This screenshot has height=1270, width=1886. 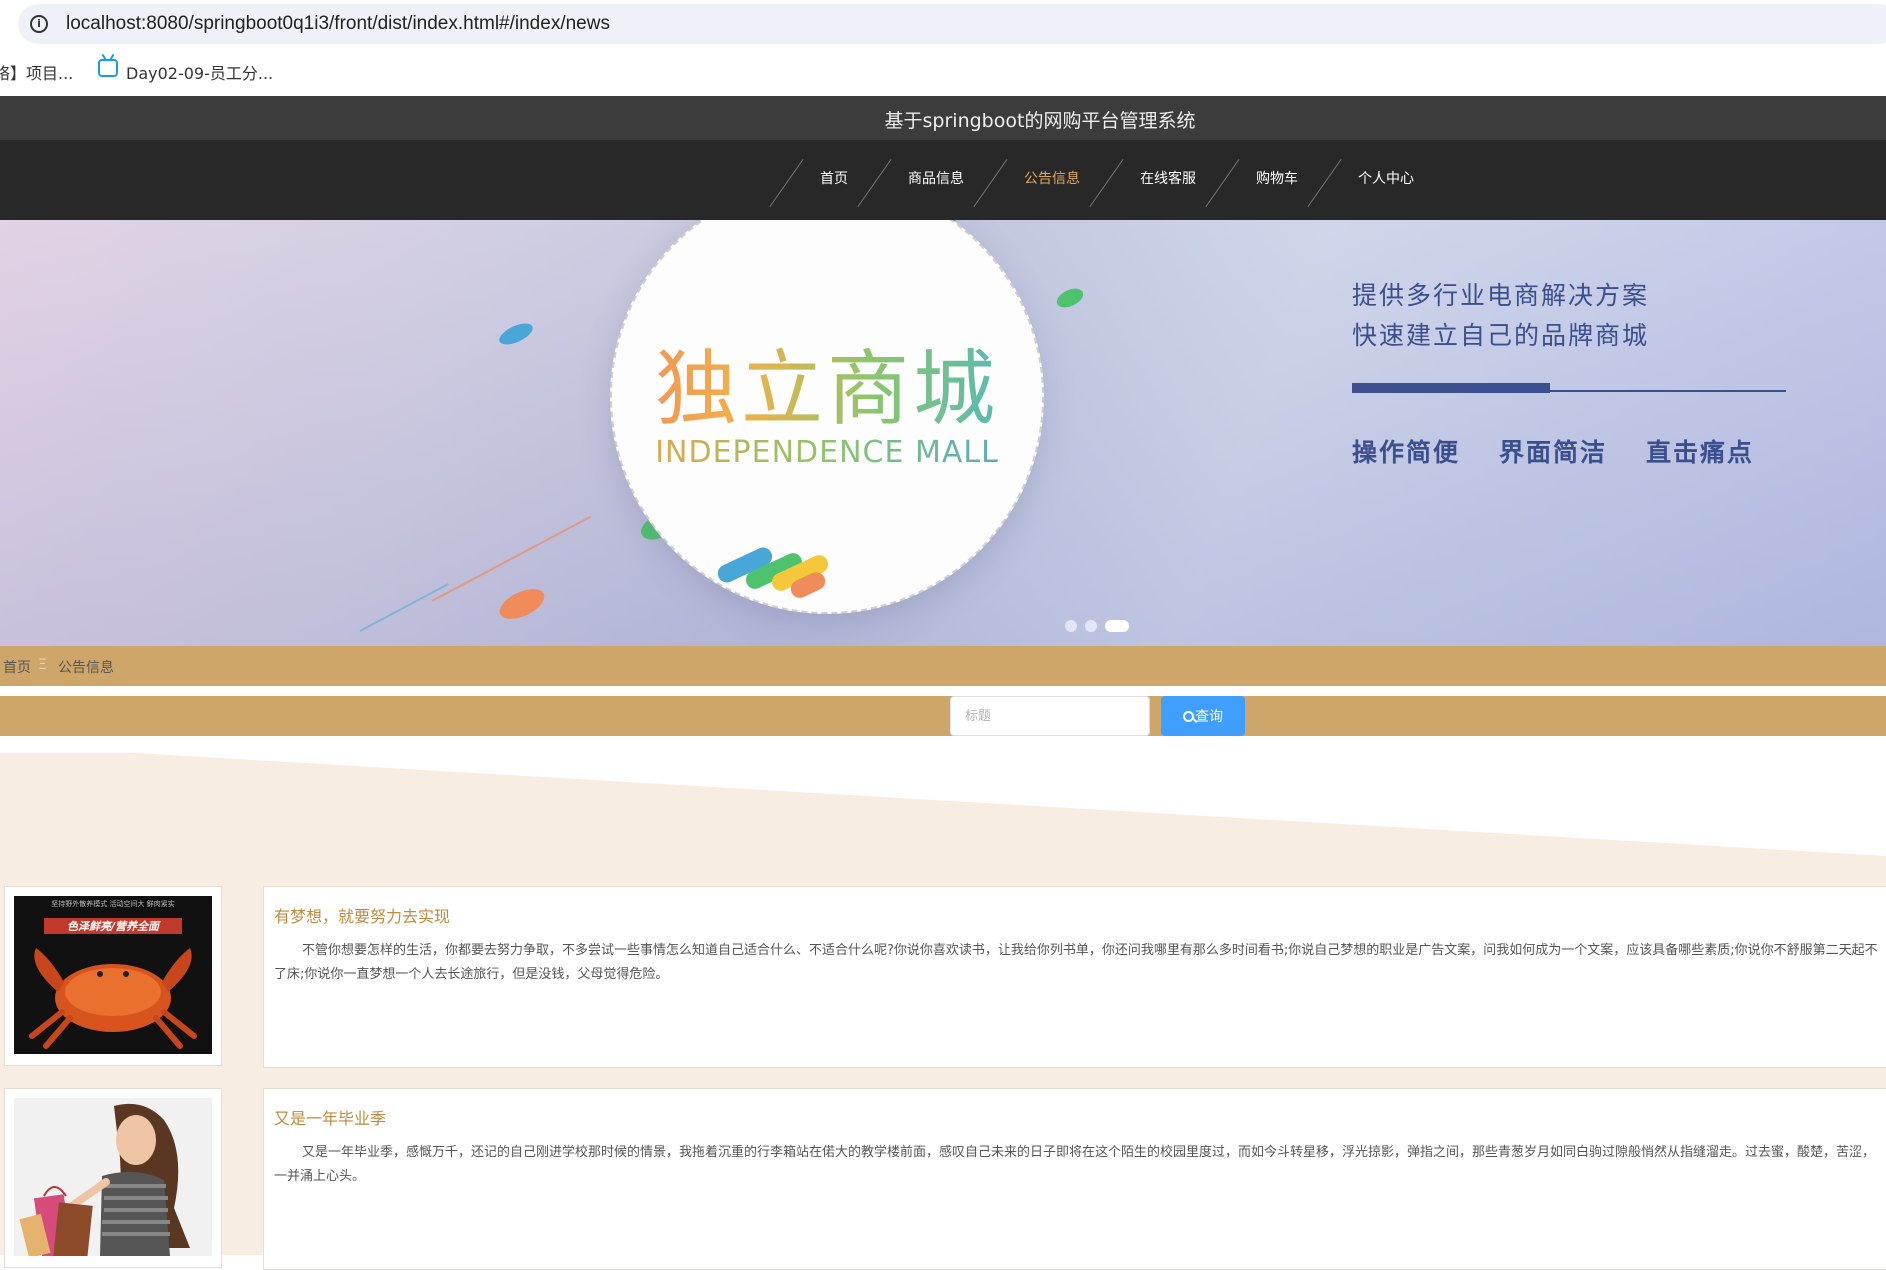 What do you see at coordinates (1386, 178) in the screenshot?
I see `nav-item-profile: 个人中心` at bounding box center [1386, 178].